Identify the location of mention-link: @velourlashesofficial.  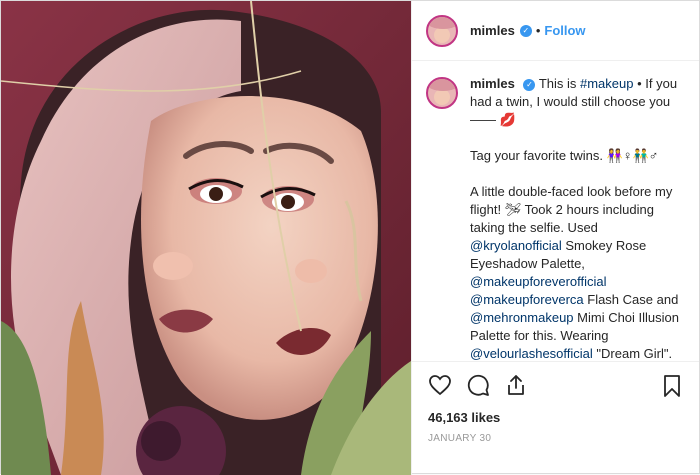
(531, 353).